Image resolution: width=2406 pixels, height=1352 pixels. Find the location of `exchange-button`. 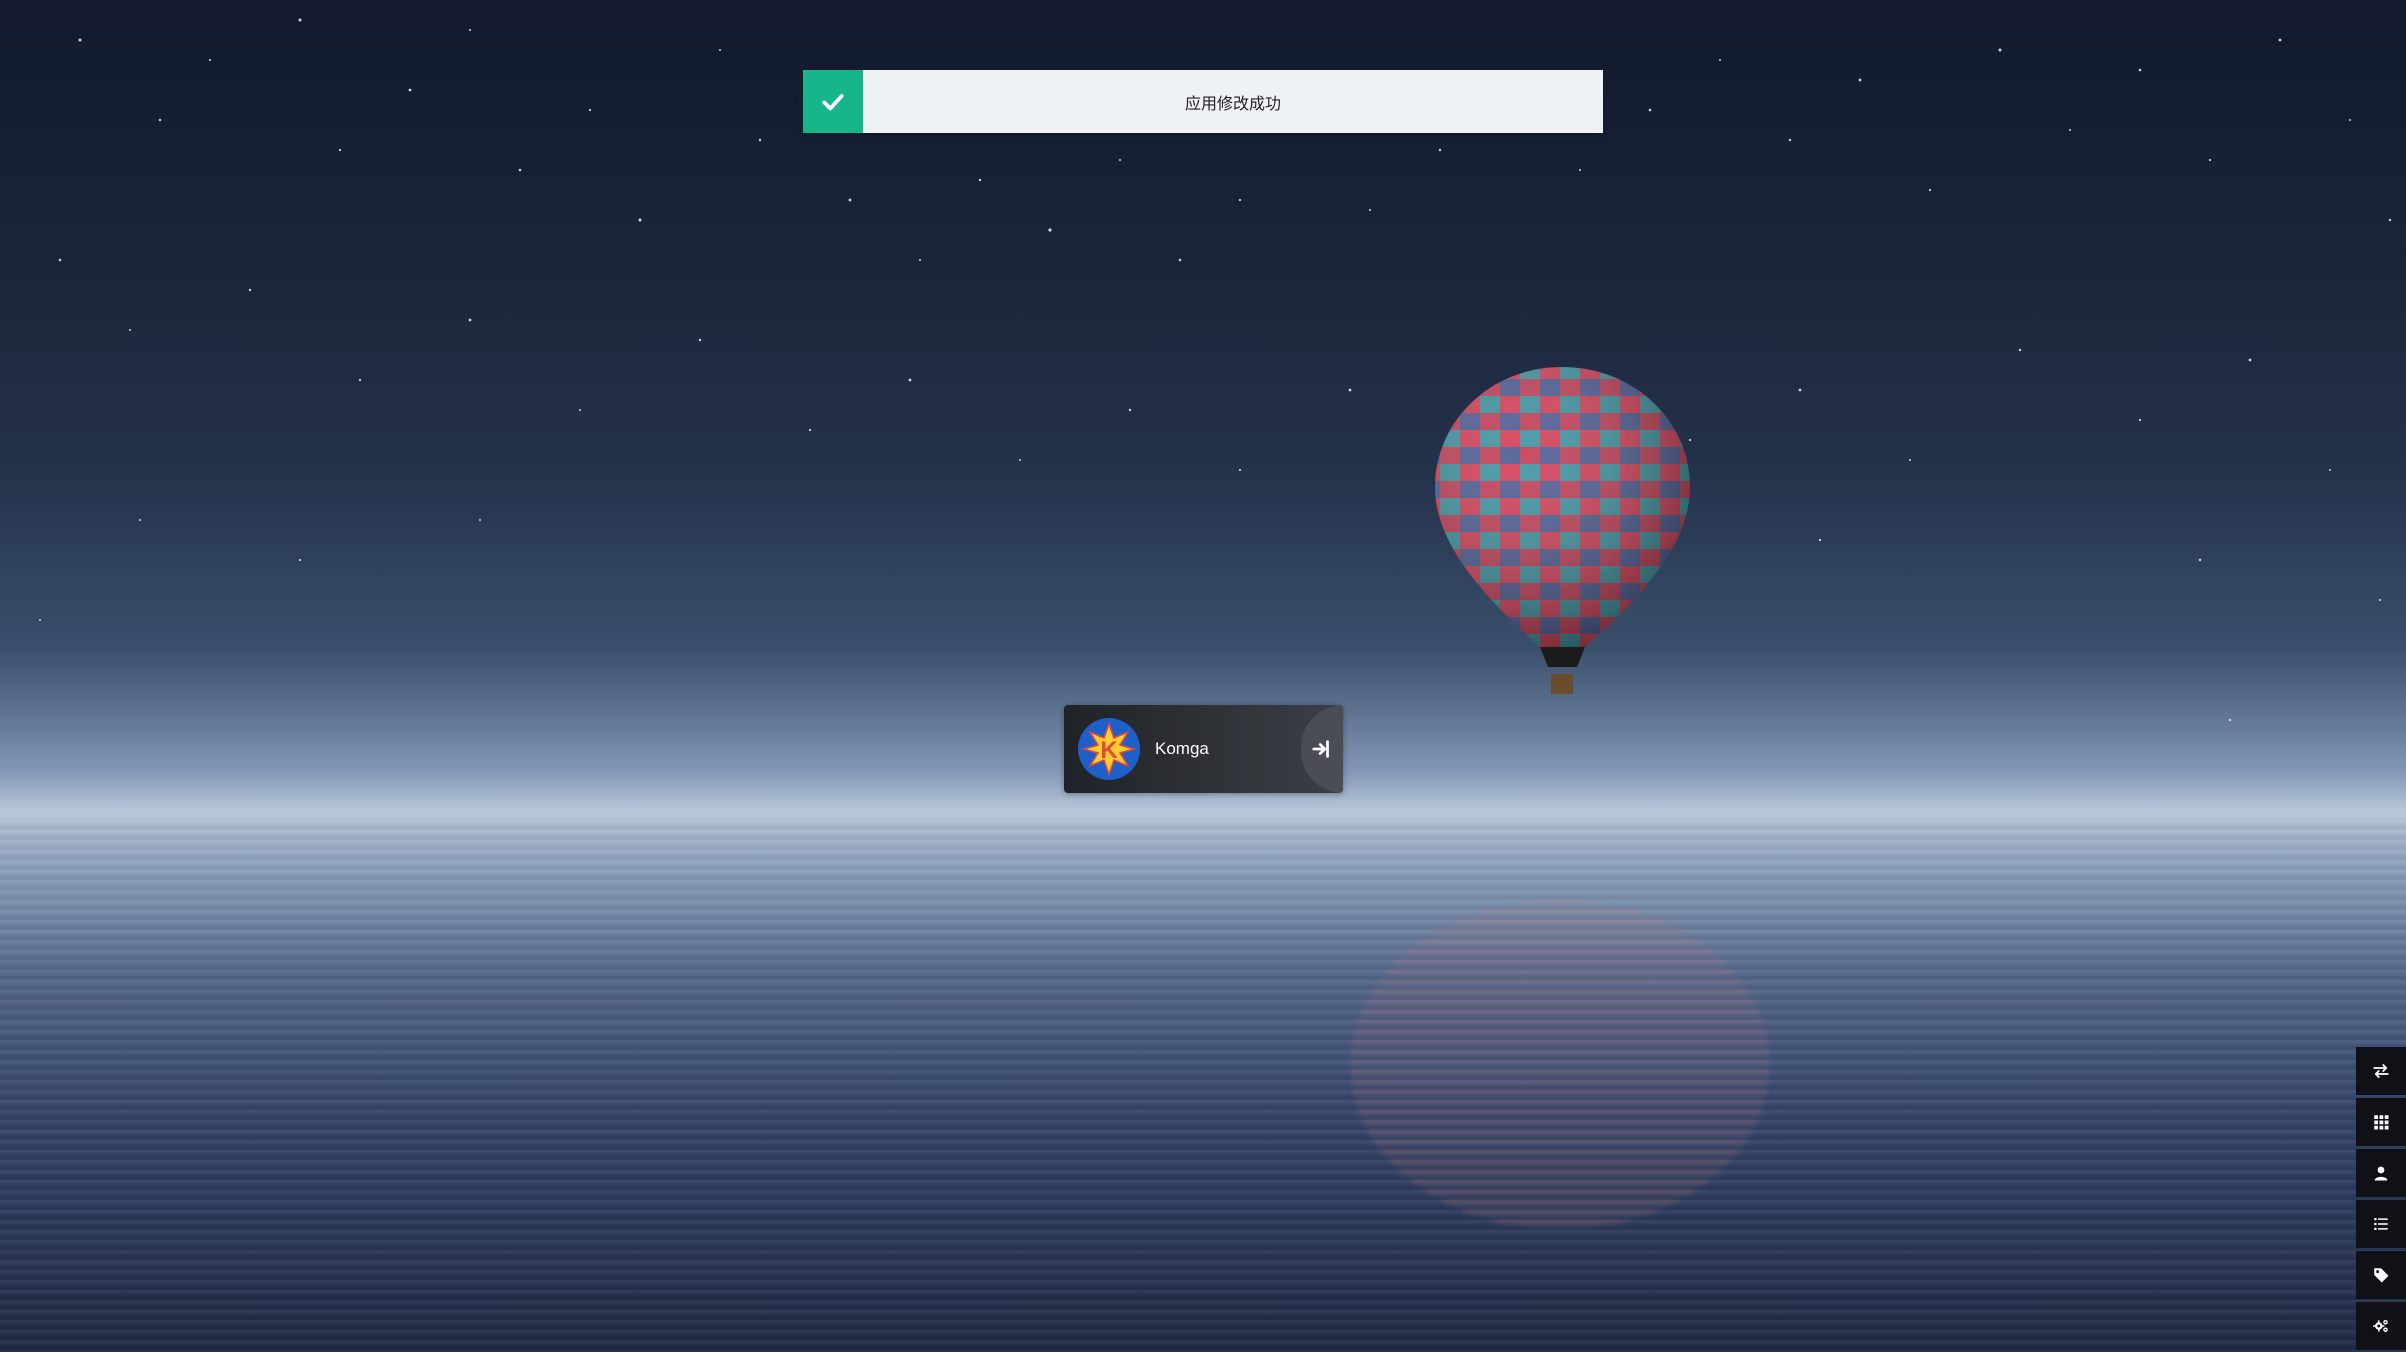

exchange-button is located at coordinates (2381, 1071).